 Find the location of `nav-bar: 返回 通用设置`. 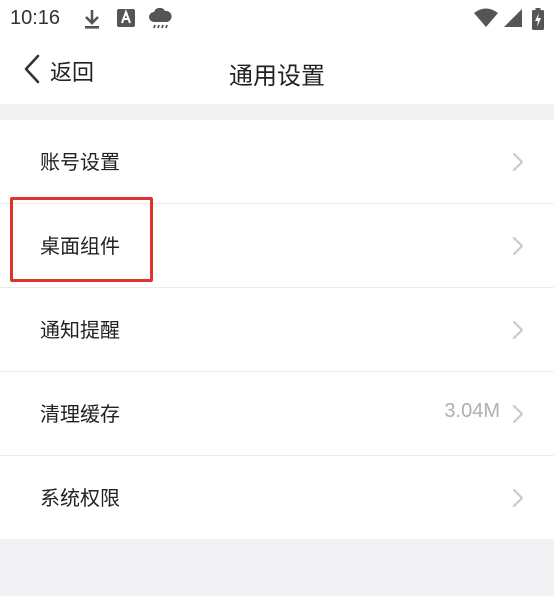

nav-bar: 返回 通用设置 is located at coordinates (277, 71).